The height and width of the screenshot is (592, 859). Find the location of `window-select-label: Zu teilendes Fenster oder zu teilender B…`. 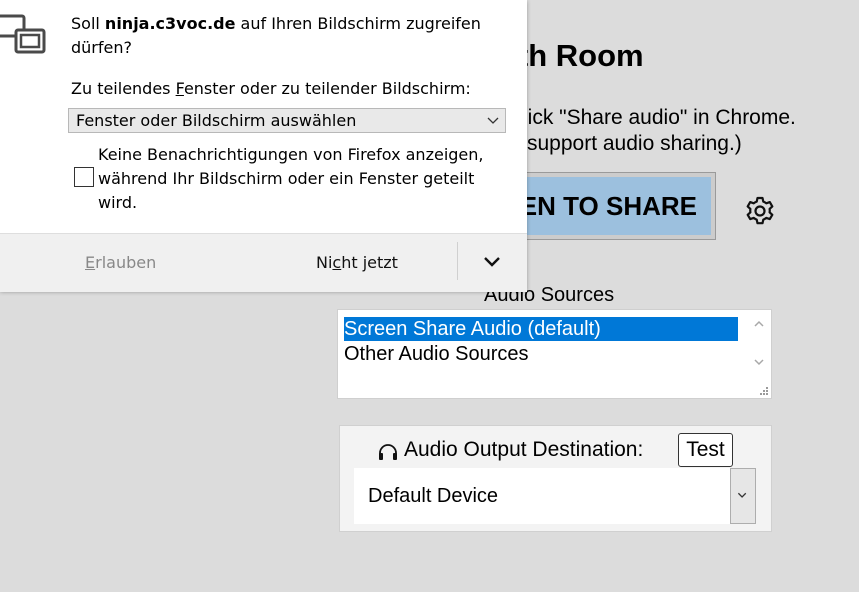

window-select-label: Zu teilendes Fenster oder zu teilender B… is located at coordinates (271, 88).